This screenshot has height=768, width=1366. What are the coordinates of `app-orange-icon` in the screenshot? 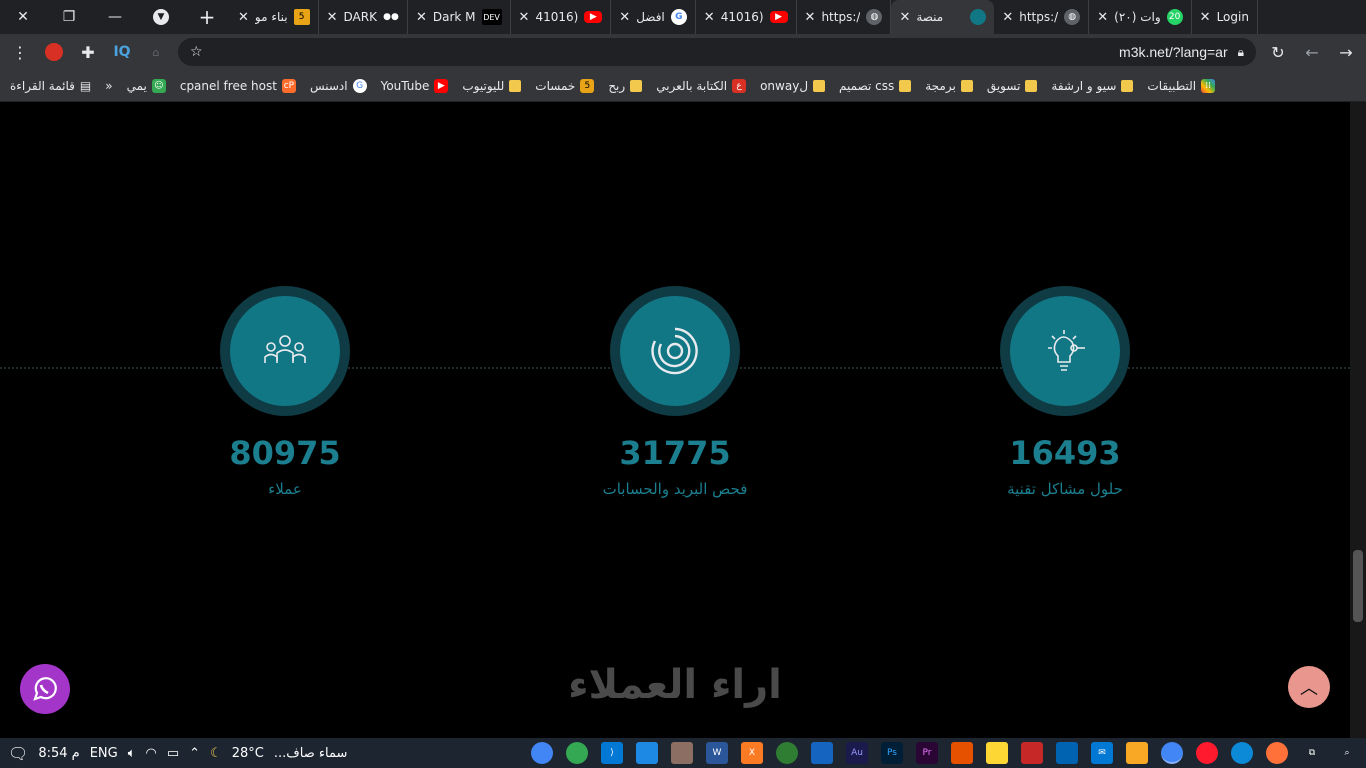 It's located at (962, 753).